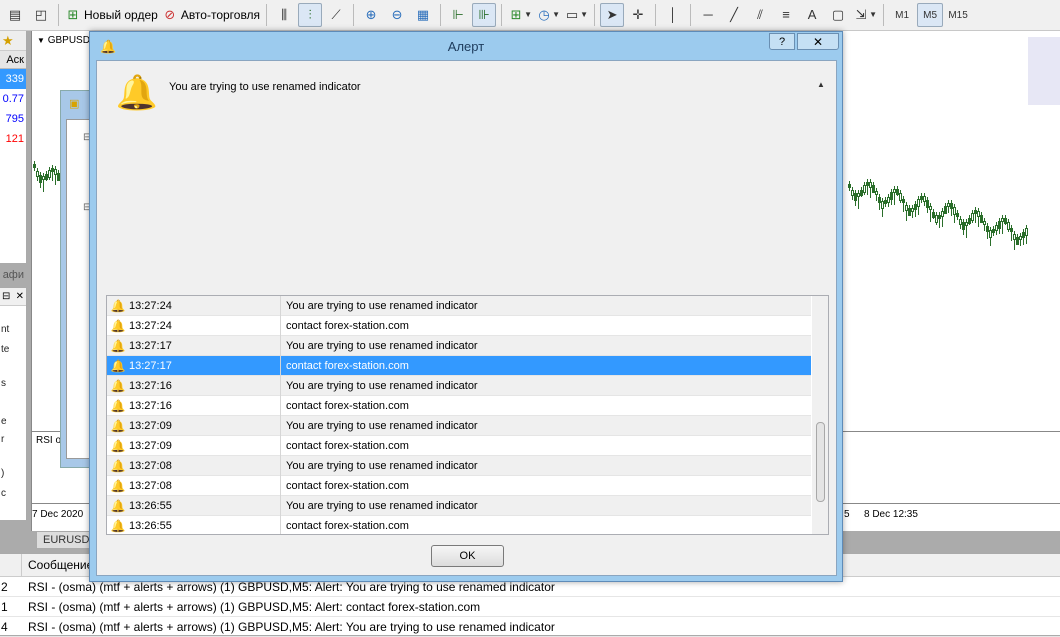 The height and width of the screenshot is (637, 1060). What do you see at coordinates (459, 445) in the screenshot?
I see `alert-row: 🔔 13:27:09 contact forex-station.com` at bounding box center [459, 445].